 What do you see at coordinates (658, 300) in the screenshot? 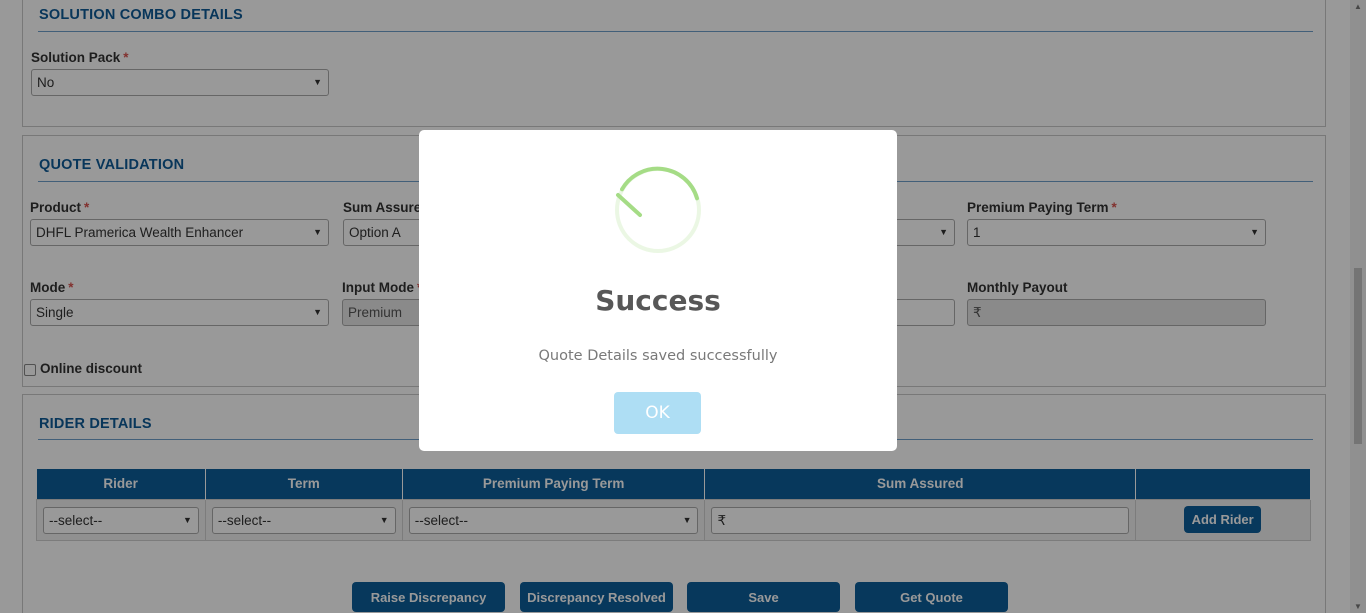
I see `dialog-title: Success` at bounding box center [658, 300].